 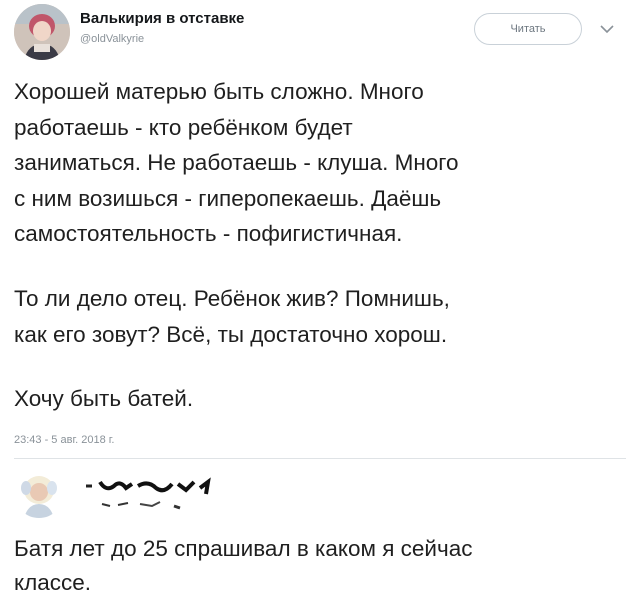 What do you see at coordinates (42, 32) in the screenshot?
I see `author-avatar` at bounding box center [42, 32].